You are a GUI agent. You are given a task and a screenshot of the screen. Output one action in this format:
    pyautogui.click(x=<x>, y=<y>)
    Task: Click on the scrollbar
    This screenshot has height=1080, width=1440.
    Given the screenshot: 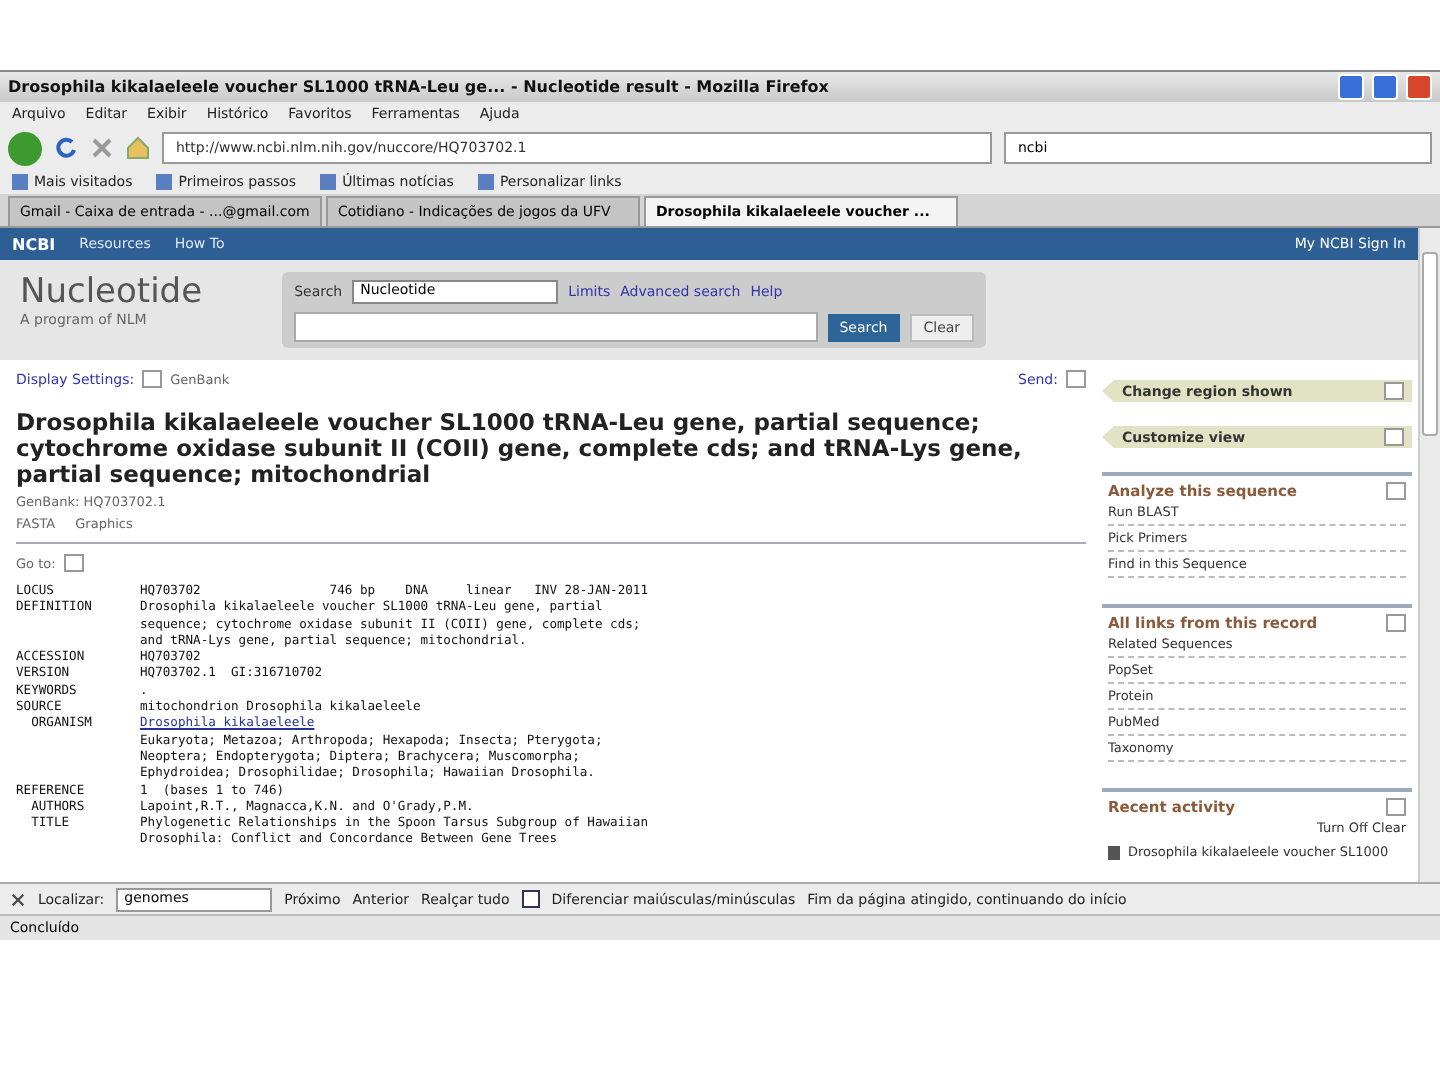 What is the action you would take?
    pyautogui.click(x=1429, y=555)
    